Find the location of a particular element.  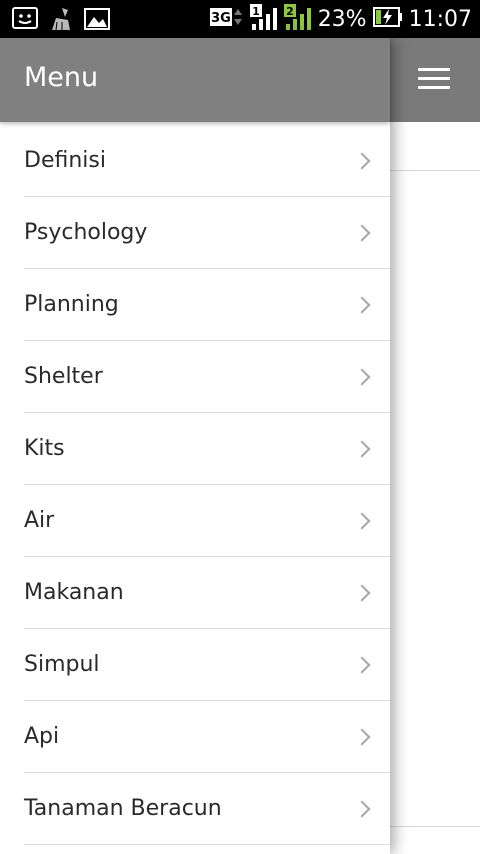

menu-item-makanan: Makanan is located at coordinates (207, 593).